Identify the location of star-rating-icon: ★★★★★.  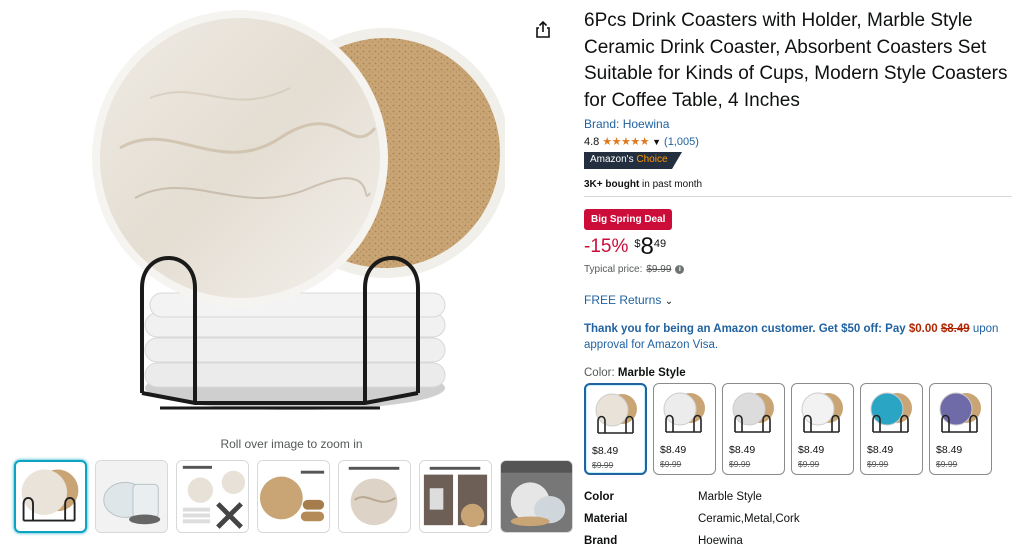
(625, 141).